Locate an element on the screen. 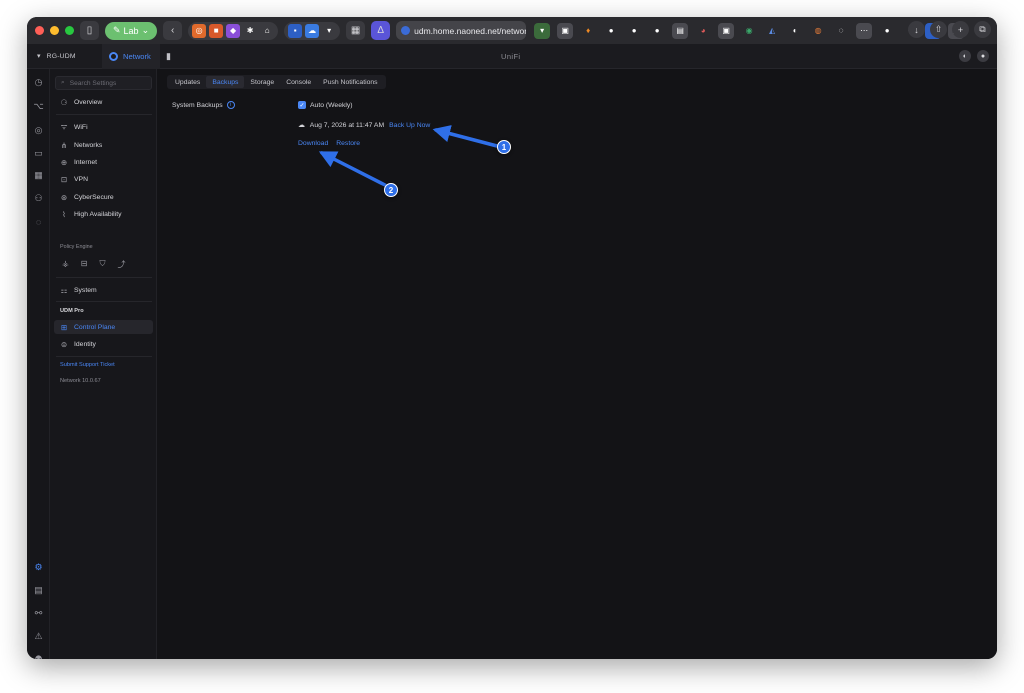 The width and height of the screenshot is (1024, 693). info-icon: i is located at coordinates (230, 105).